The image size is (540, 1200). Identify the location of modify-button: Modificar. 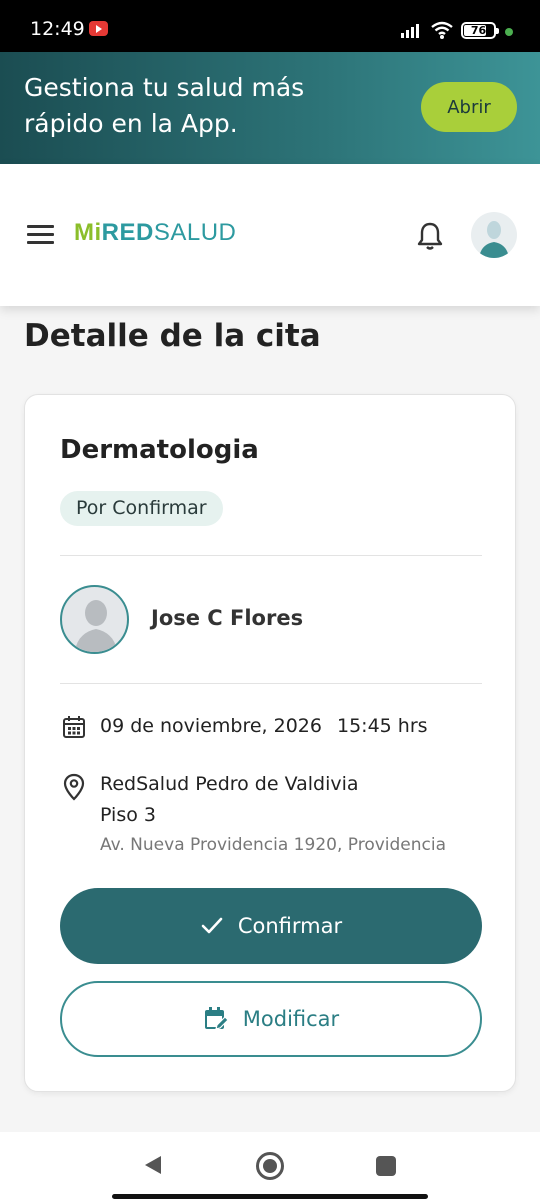
(271, 1019).